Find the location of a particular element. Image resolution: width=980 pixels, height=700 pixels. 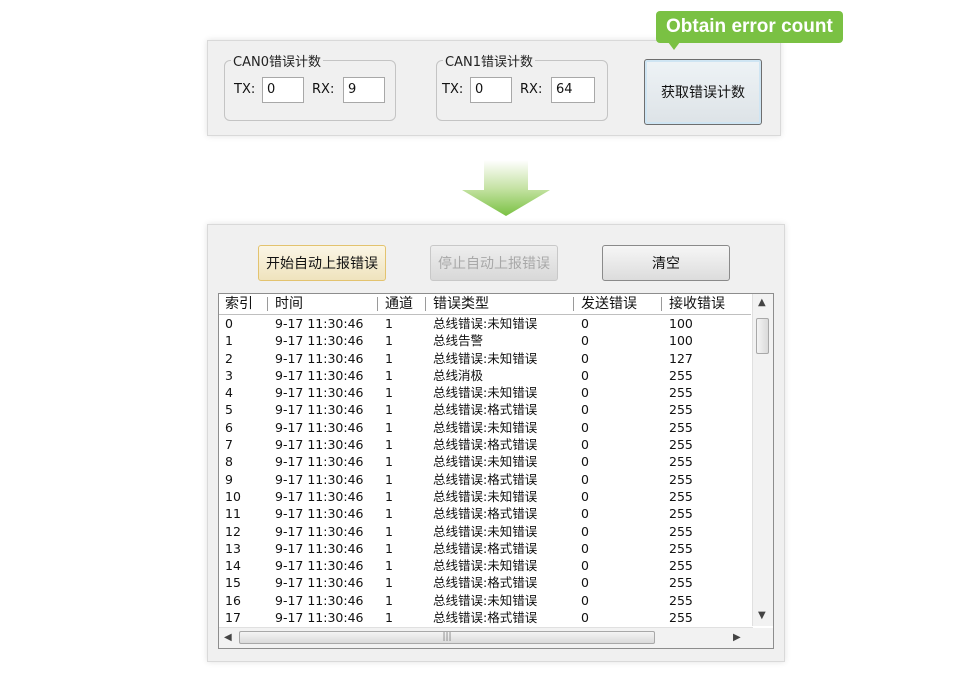

table-row: 2 9-17 11:30:46 1 总线错误:未知错误 0 127 is located at coordinates (485, 358).